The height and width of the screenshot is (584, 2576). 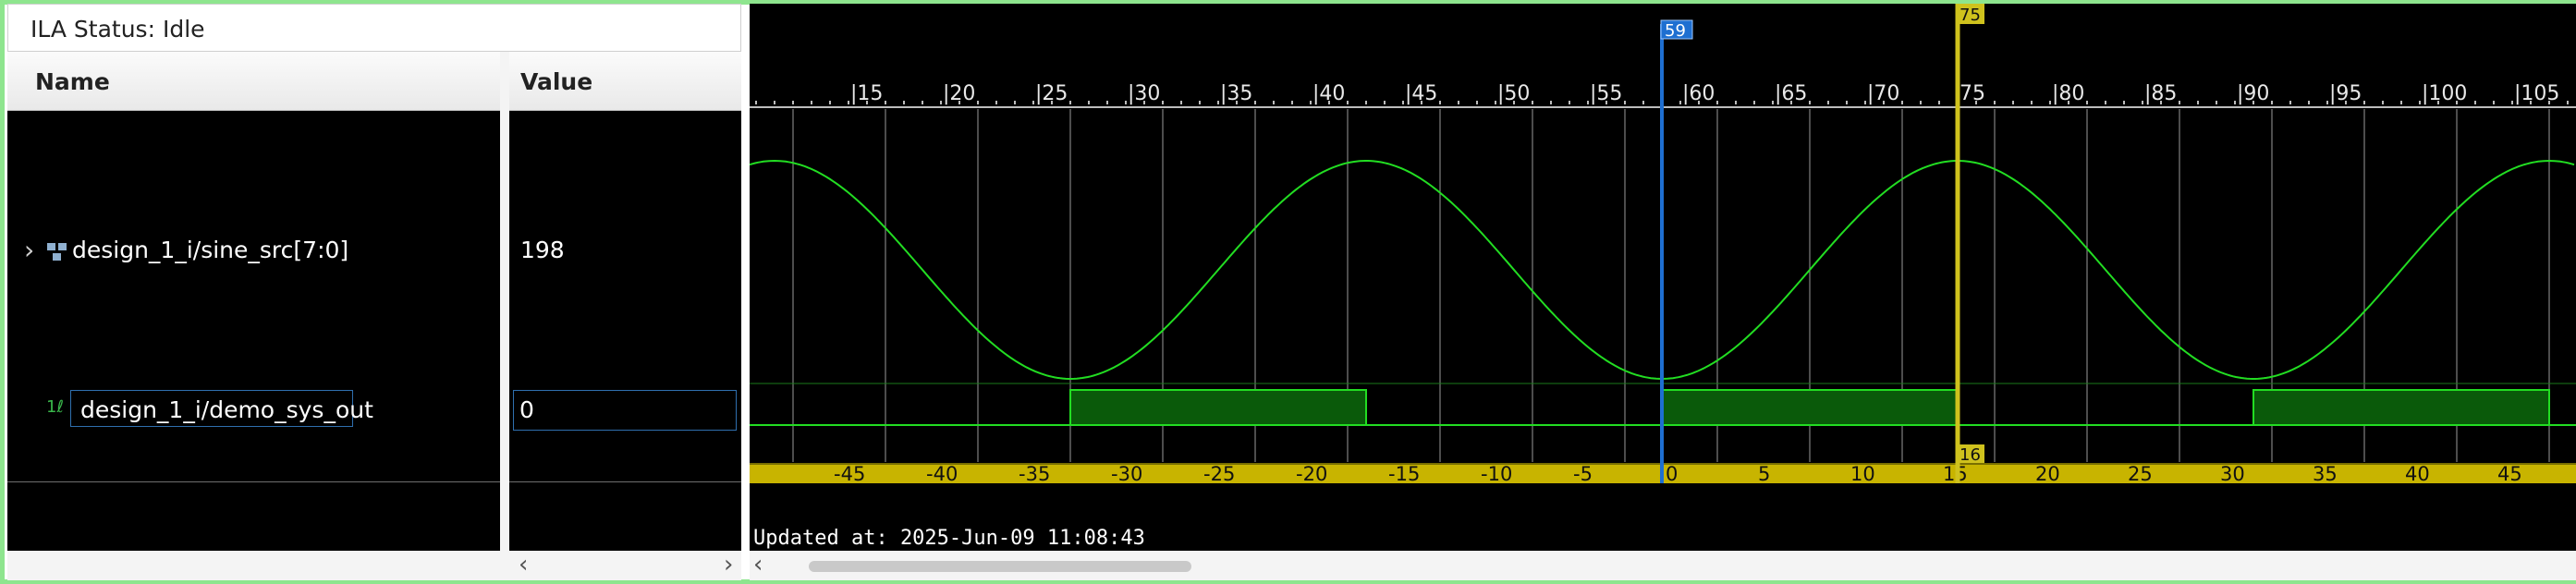 I want to click on top-tick-label: |25, so click(x=1051, y=94).